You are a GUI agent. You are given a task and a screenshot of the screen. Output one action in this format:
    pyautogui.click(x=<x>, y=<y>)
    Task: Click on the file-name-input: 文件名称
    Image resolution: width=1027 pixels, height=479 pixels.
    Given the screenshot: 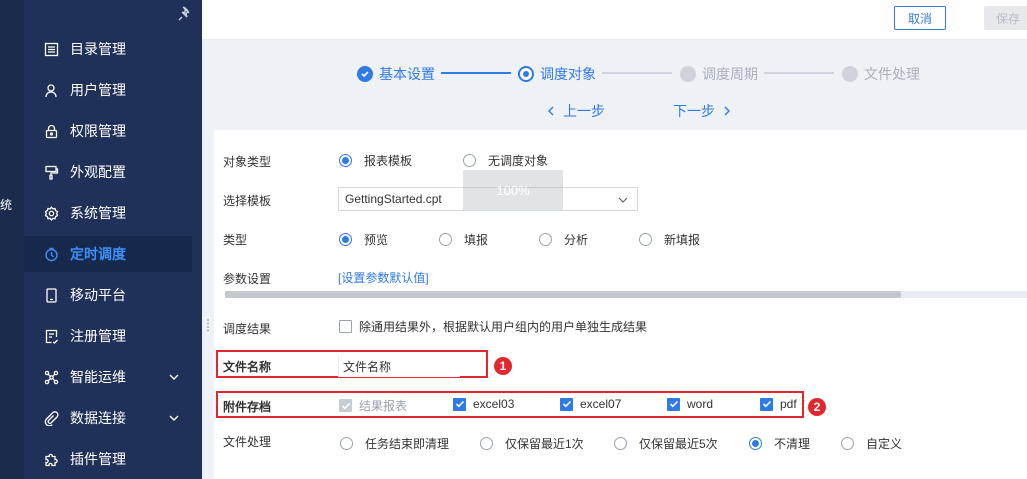 What is the action you would take?
    pyautogui.click(x=399, y=366)
    